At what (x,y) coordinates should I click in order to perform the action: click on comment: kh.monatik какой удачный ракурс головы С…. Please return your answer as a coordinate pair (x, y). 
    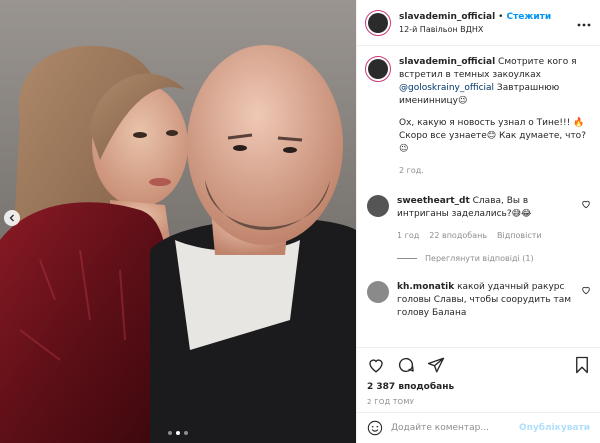
    Looking at the image, I should click on (478, 300).